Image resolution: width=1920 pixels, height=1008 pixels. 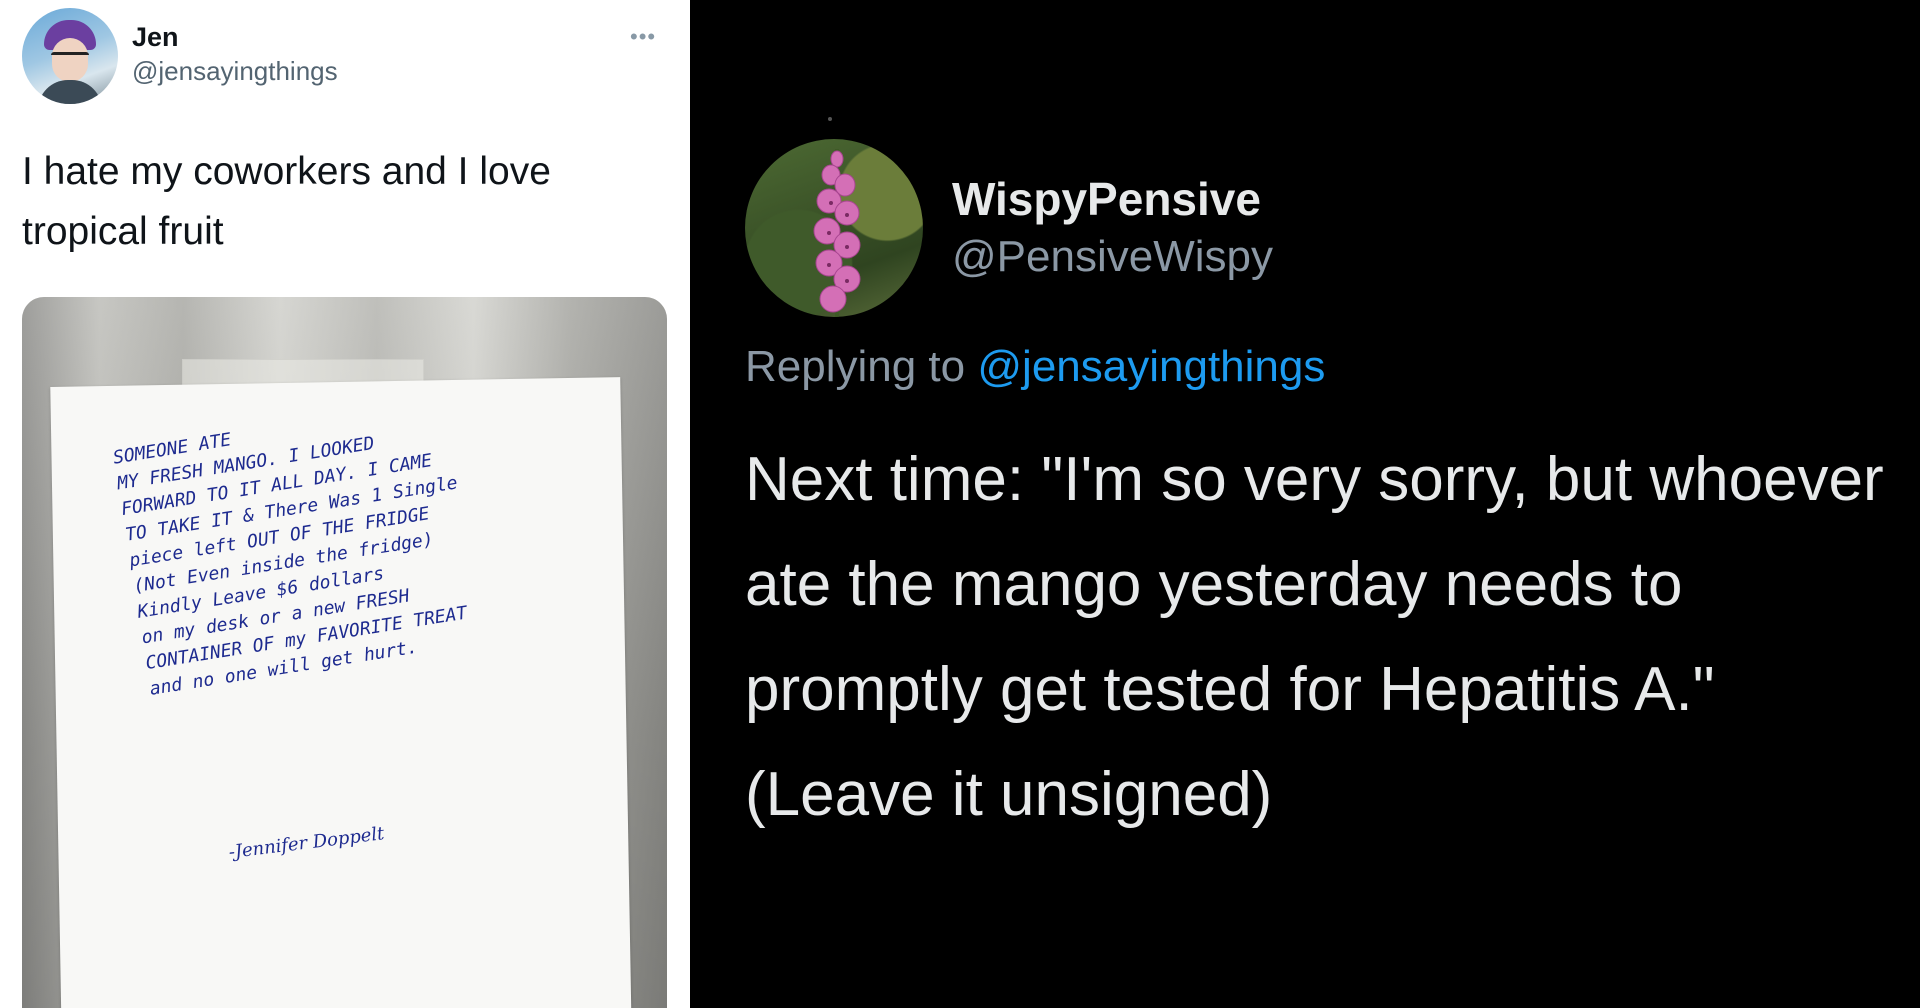 I want to click on replying-to-line: Replying to @jensayingthings, so click(x=1035, y=367).